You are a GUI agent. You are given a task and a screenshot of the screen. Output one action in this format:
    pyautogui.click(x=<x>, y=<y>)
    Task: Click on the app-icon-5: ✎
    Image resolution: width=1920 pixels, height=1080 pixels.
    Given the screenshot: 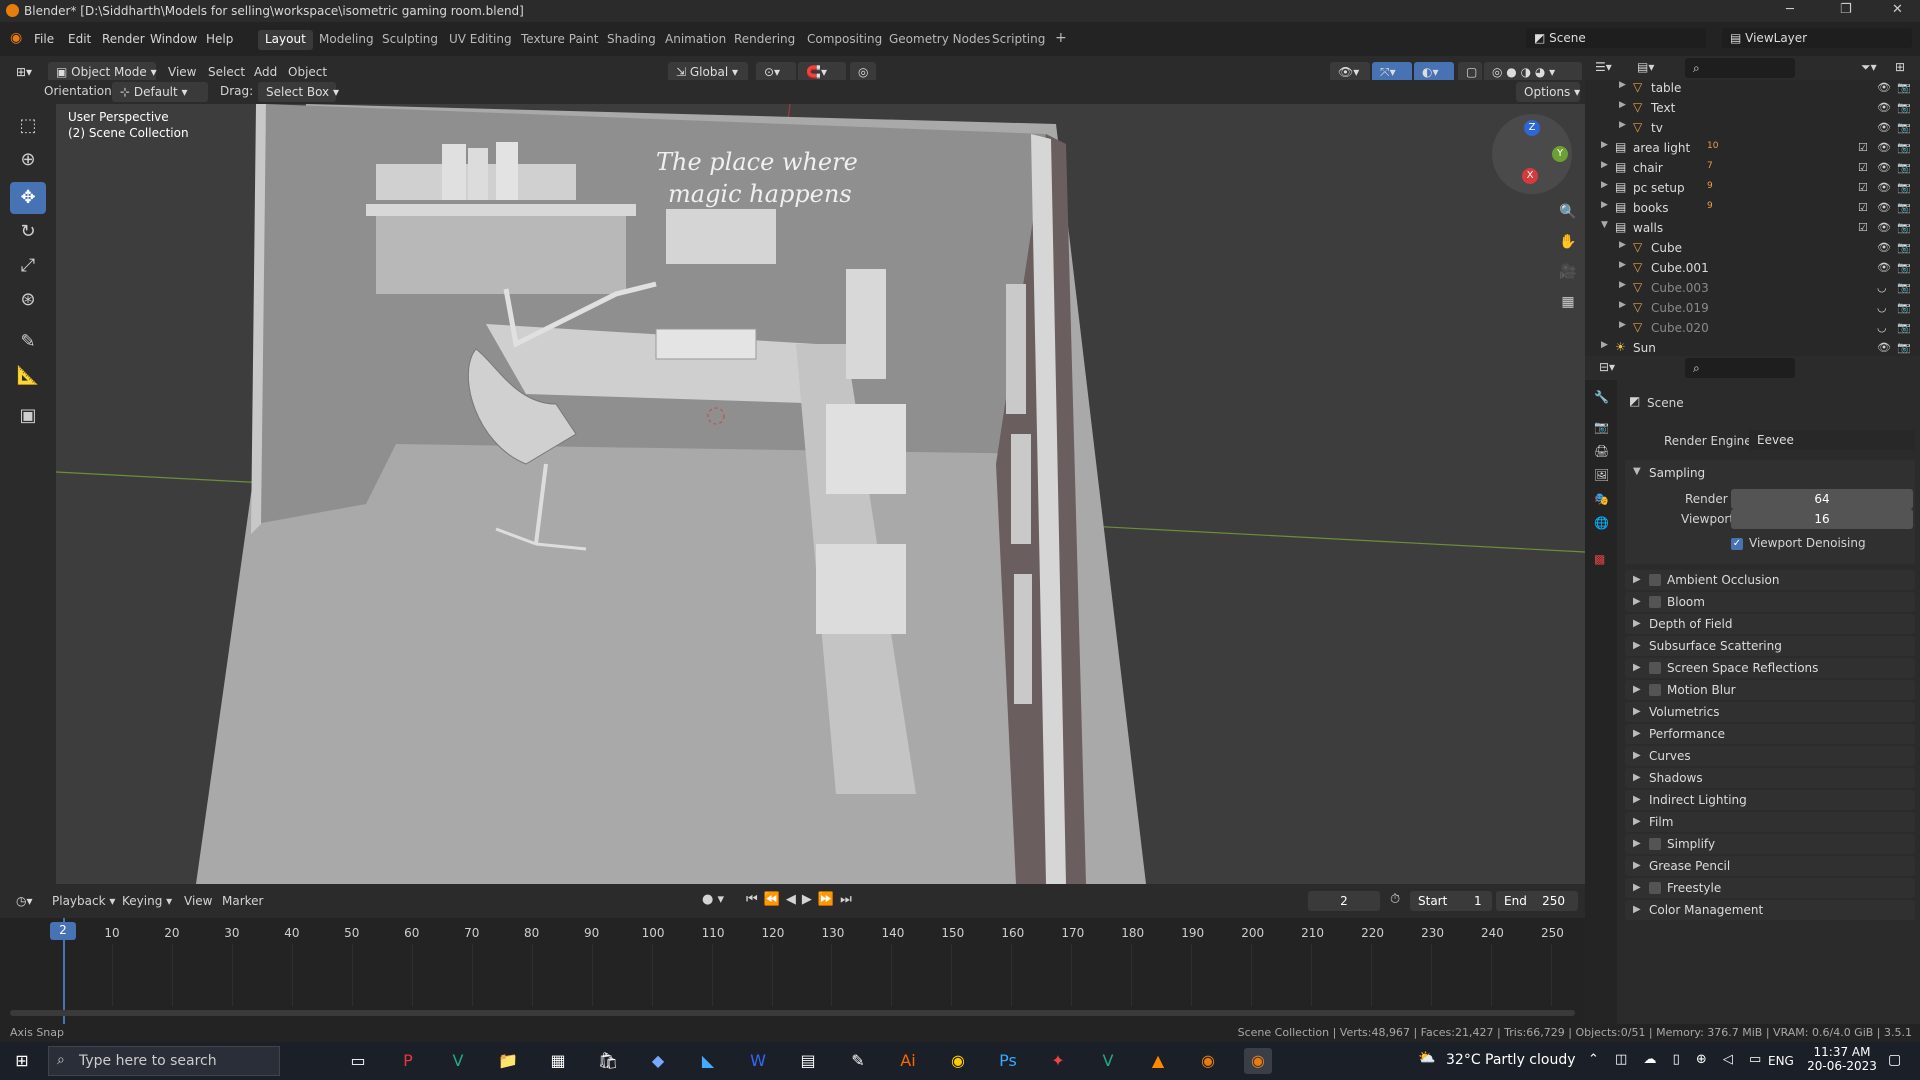 What is the action you would take?
    pyautogui.click(x=858, y=1061)
    